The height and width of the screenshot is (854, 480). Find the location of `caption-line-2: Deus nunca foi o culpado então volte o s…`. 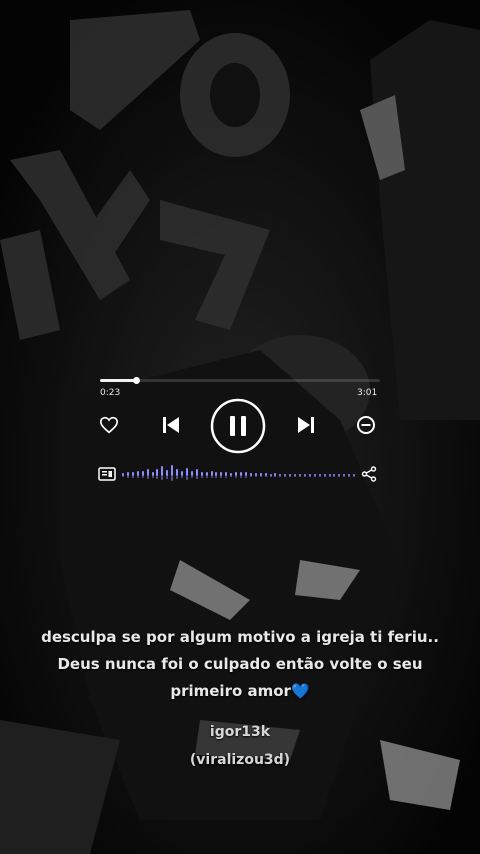

caption-line-2: Deus nunca foi o culpado então volte o s… is located at coordinates (240, 664).